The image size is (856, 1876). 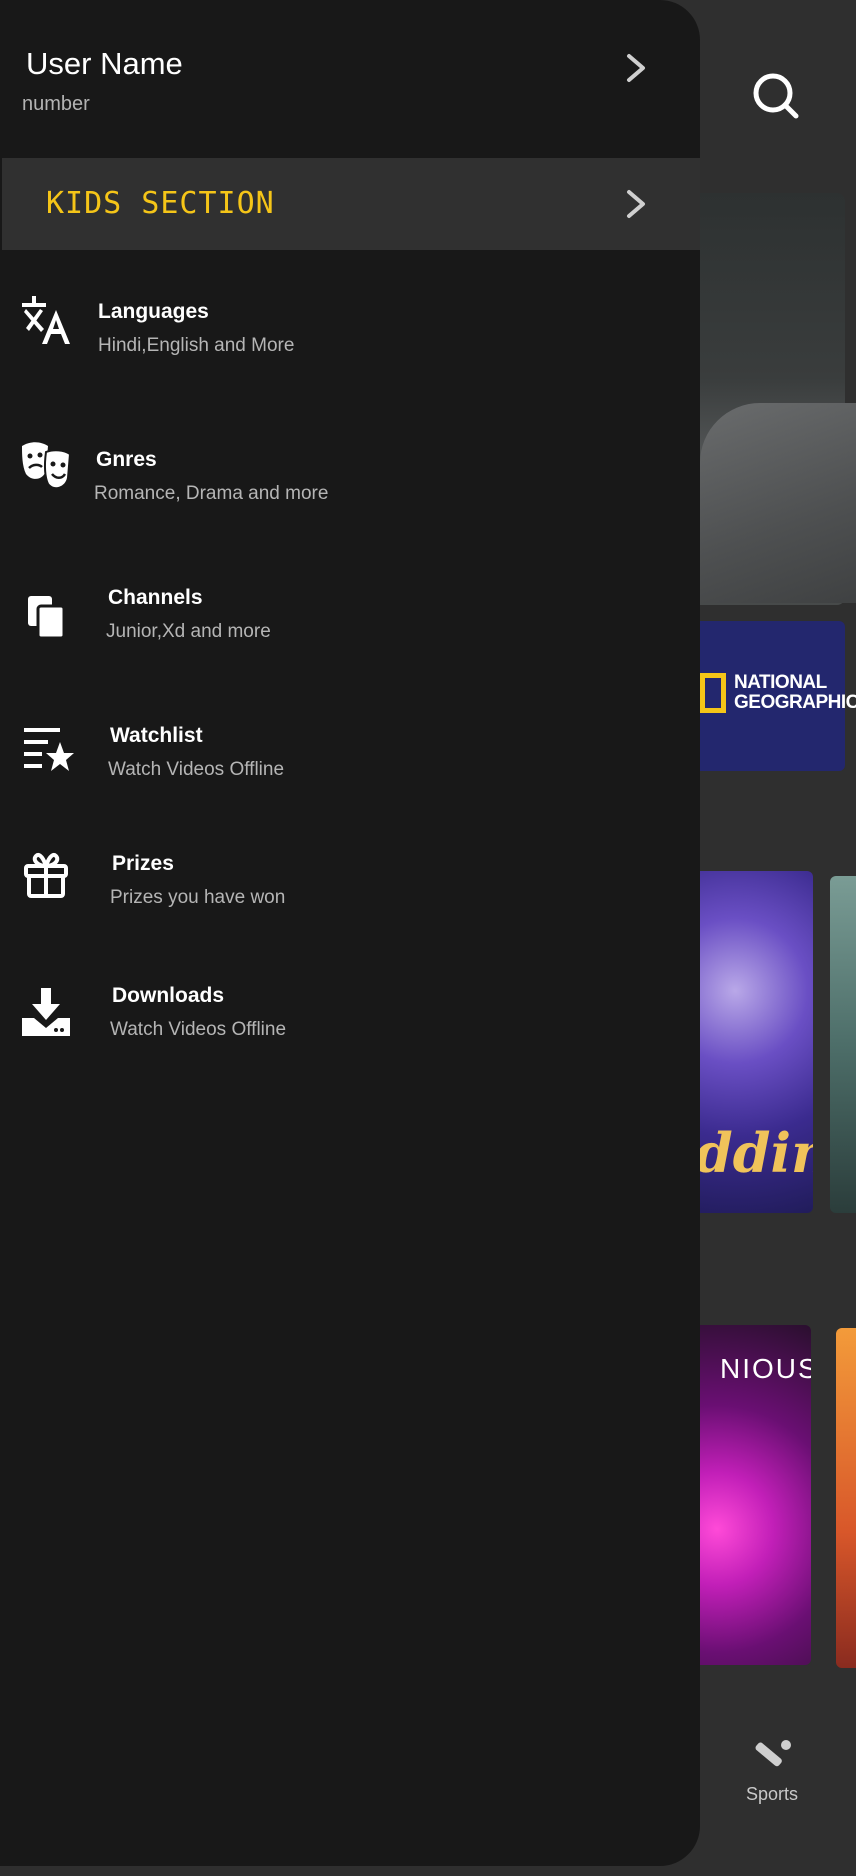 What do you see at coordinates (104, 63) in the screenshot?
I see `user-name: User Name` at bounding box center [104, 63].